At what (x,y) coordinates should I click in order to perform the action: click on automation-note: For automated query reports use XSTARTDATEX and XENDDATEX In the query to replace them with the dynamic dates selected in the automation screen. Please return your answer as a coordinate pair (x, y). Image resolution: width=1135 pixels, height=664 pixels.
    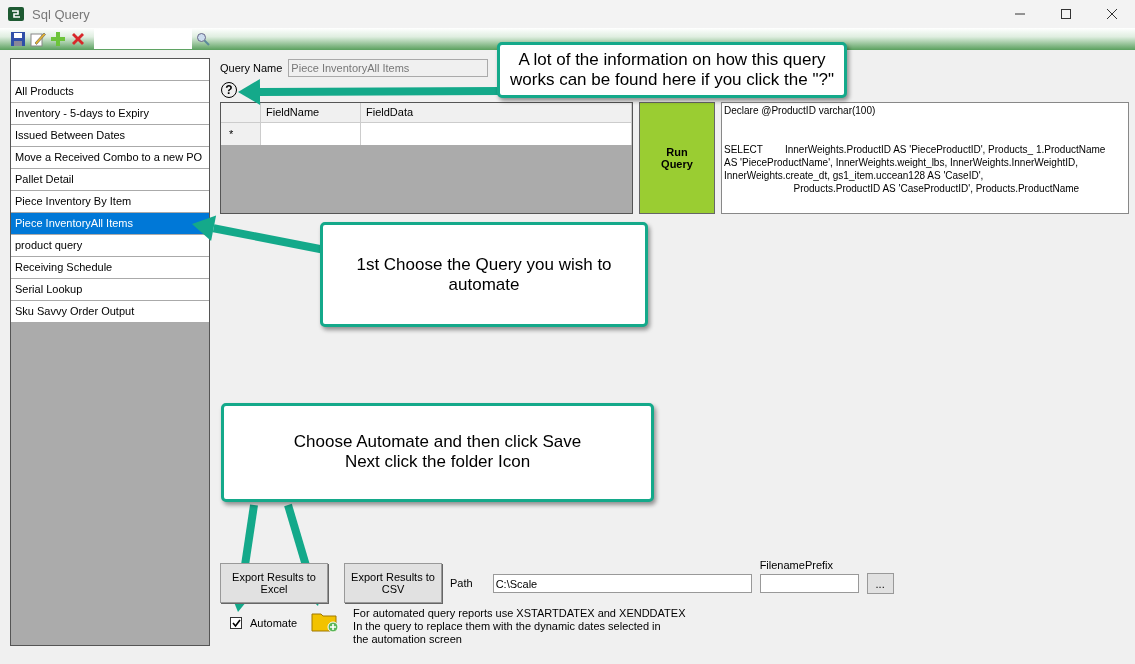
    Looking at the image, I should click on (519, 626).